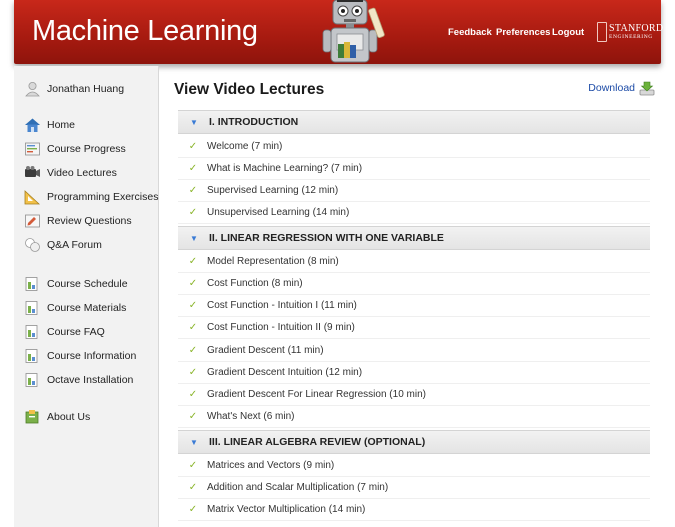  I want to click on sidebar-item-course-schedule: Course Schedule, so click(76, 284).